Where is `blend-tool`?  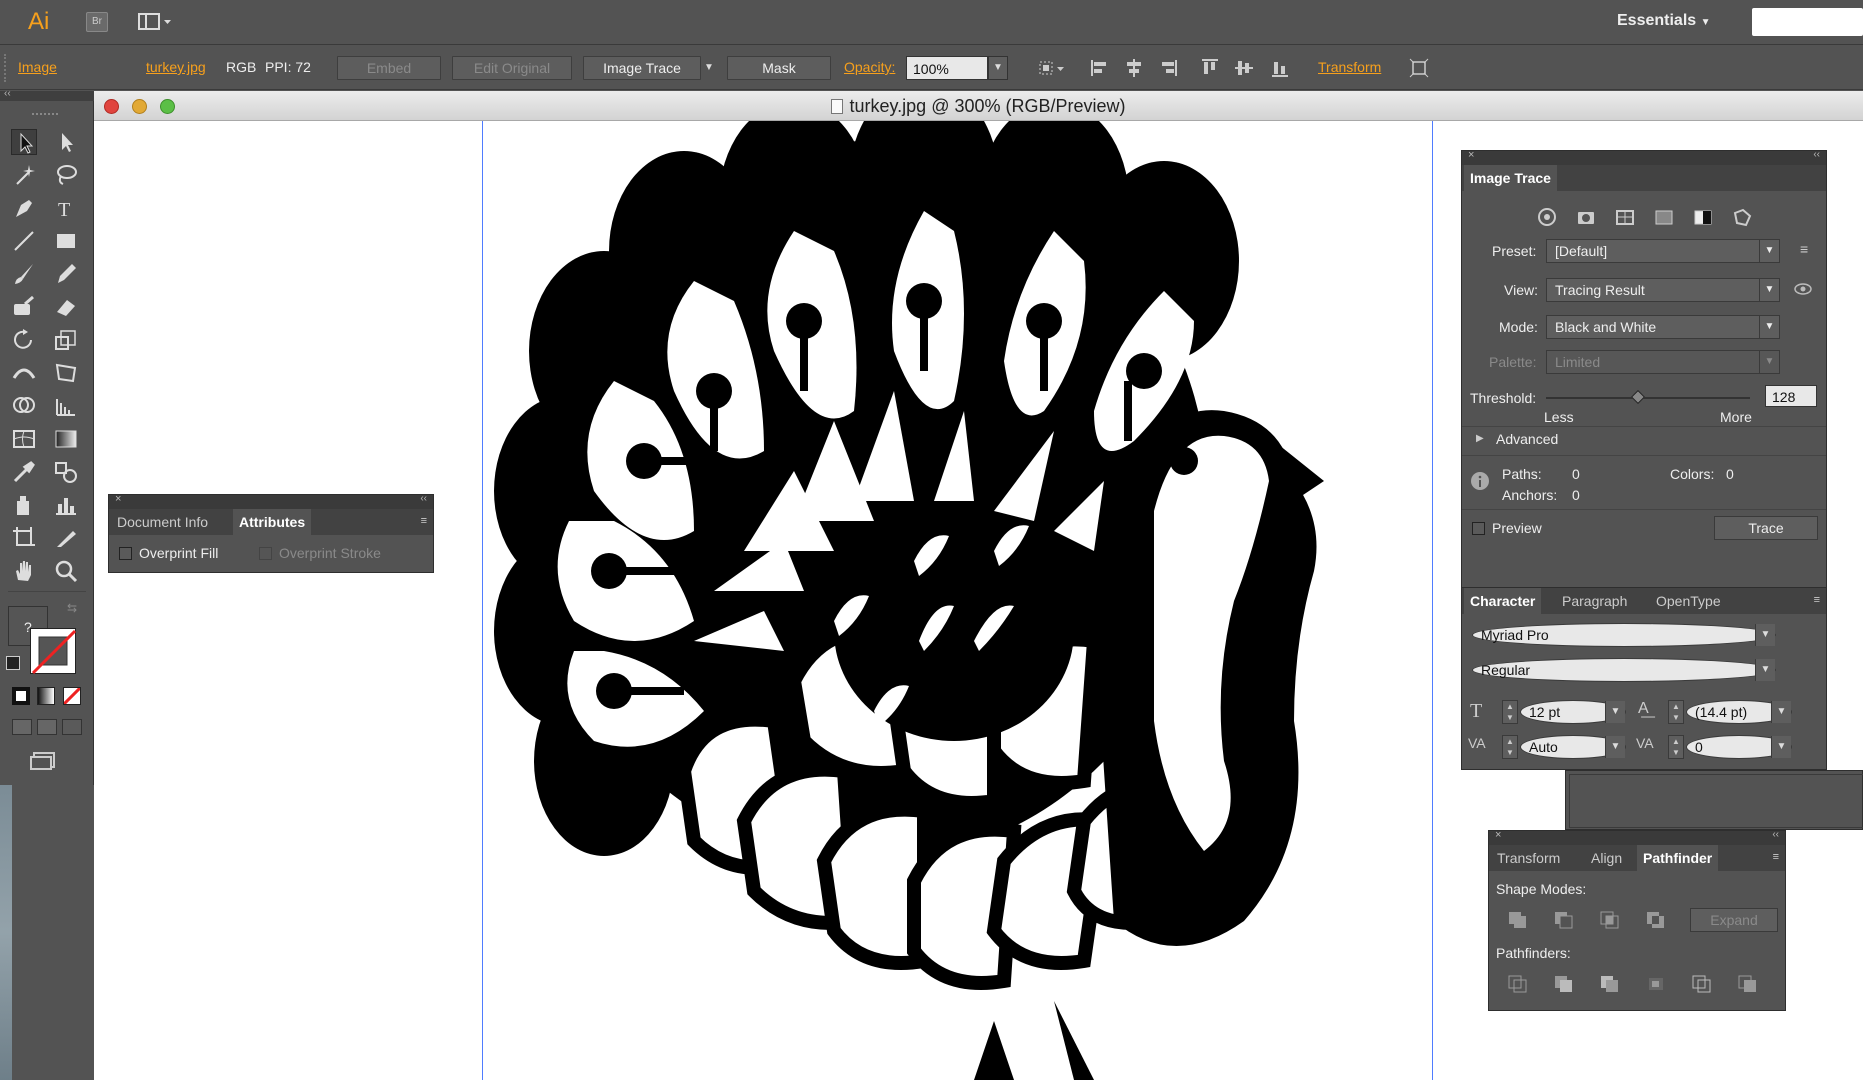
blend-tool is located at coordinates (66, 472).